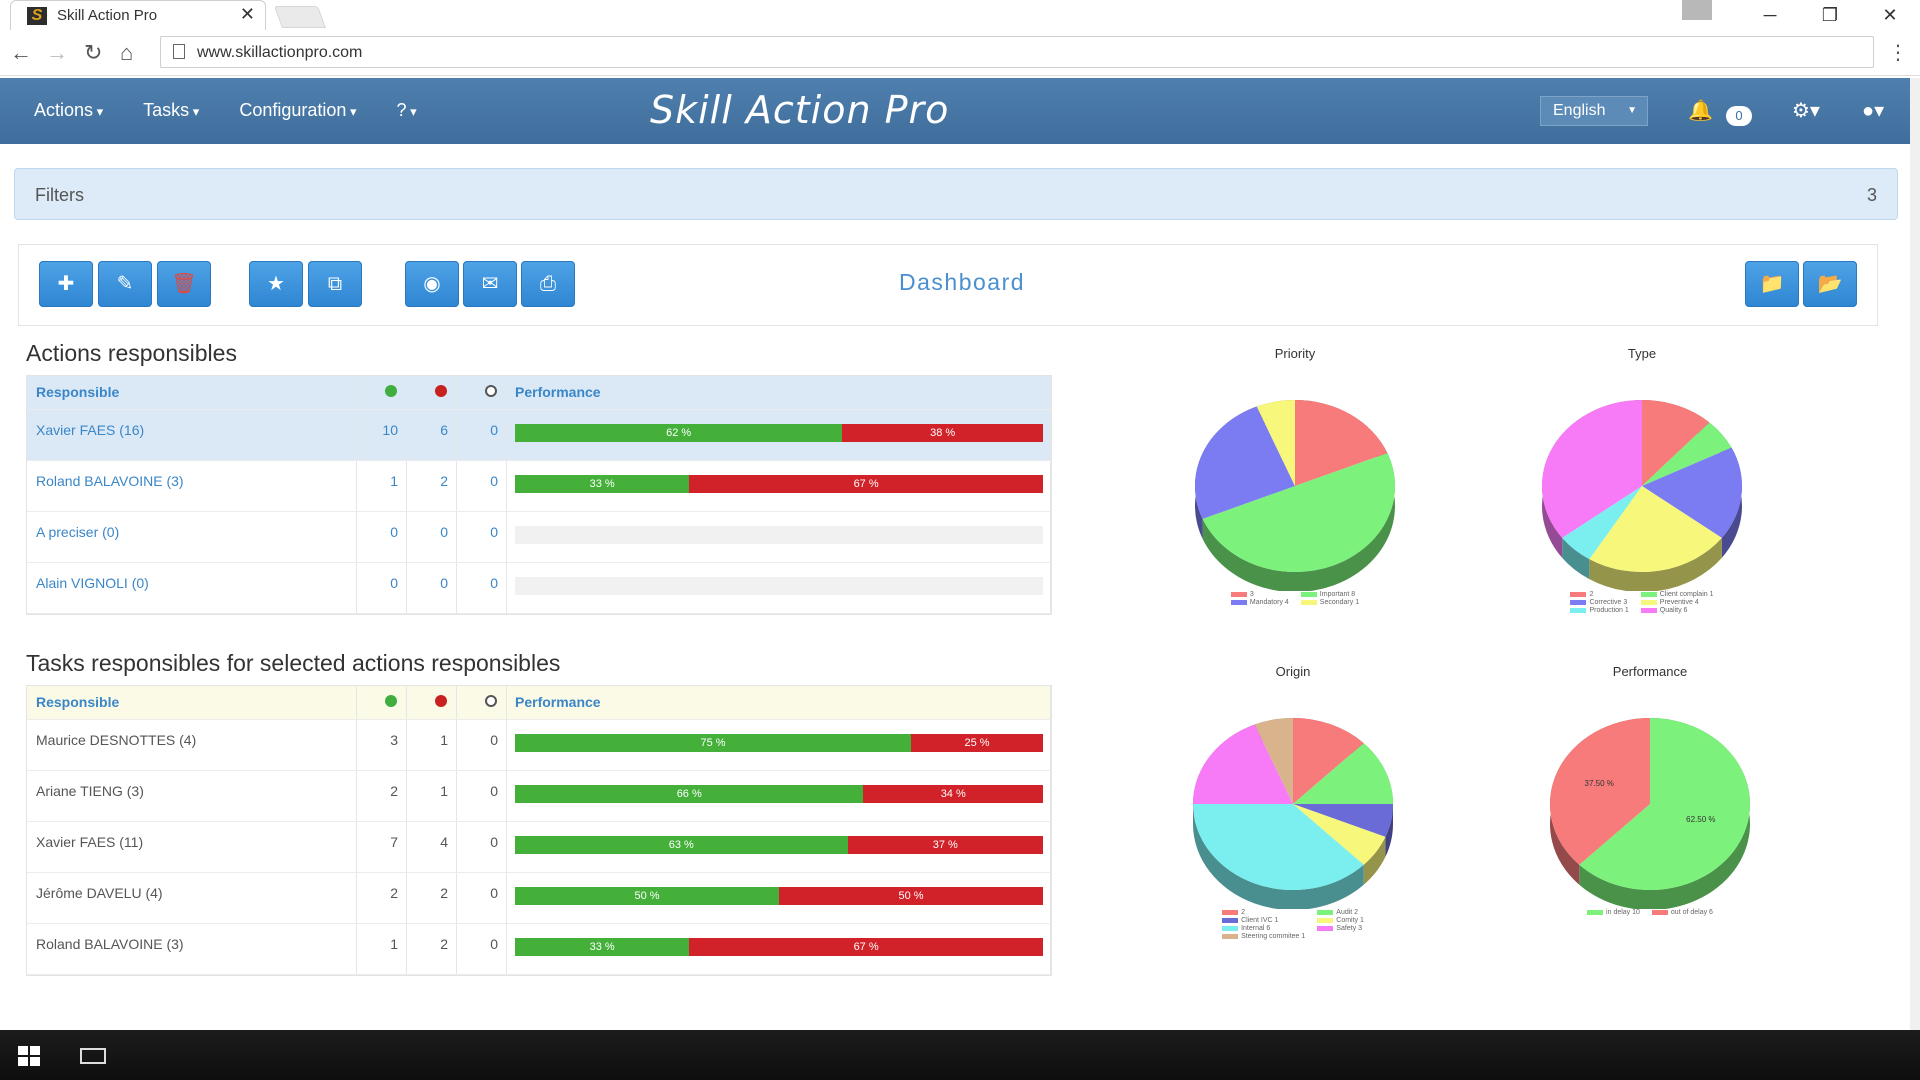 This screenshot has width=1920, height=1080. What do you see at coordinates (1017, 52) in the screenshot?
I see `url-input: www.skillactionpro.com` at bounding box center [1017, 52].